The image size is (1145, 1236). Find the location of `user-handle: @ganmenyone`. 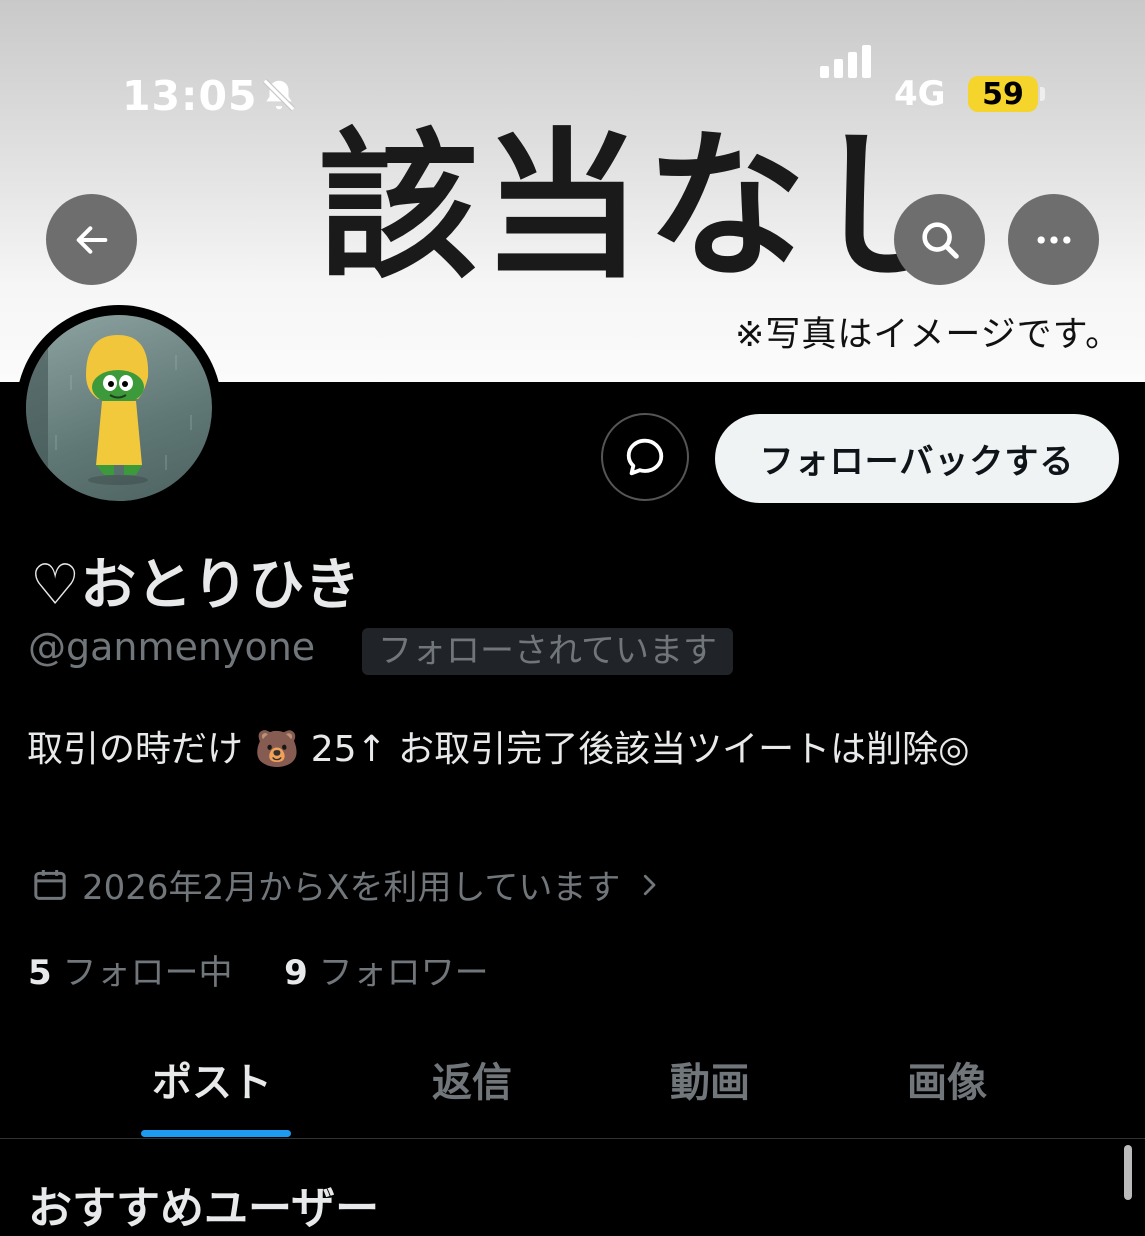

user-handle: @ganmenyone is located at coordinates (172, 647).